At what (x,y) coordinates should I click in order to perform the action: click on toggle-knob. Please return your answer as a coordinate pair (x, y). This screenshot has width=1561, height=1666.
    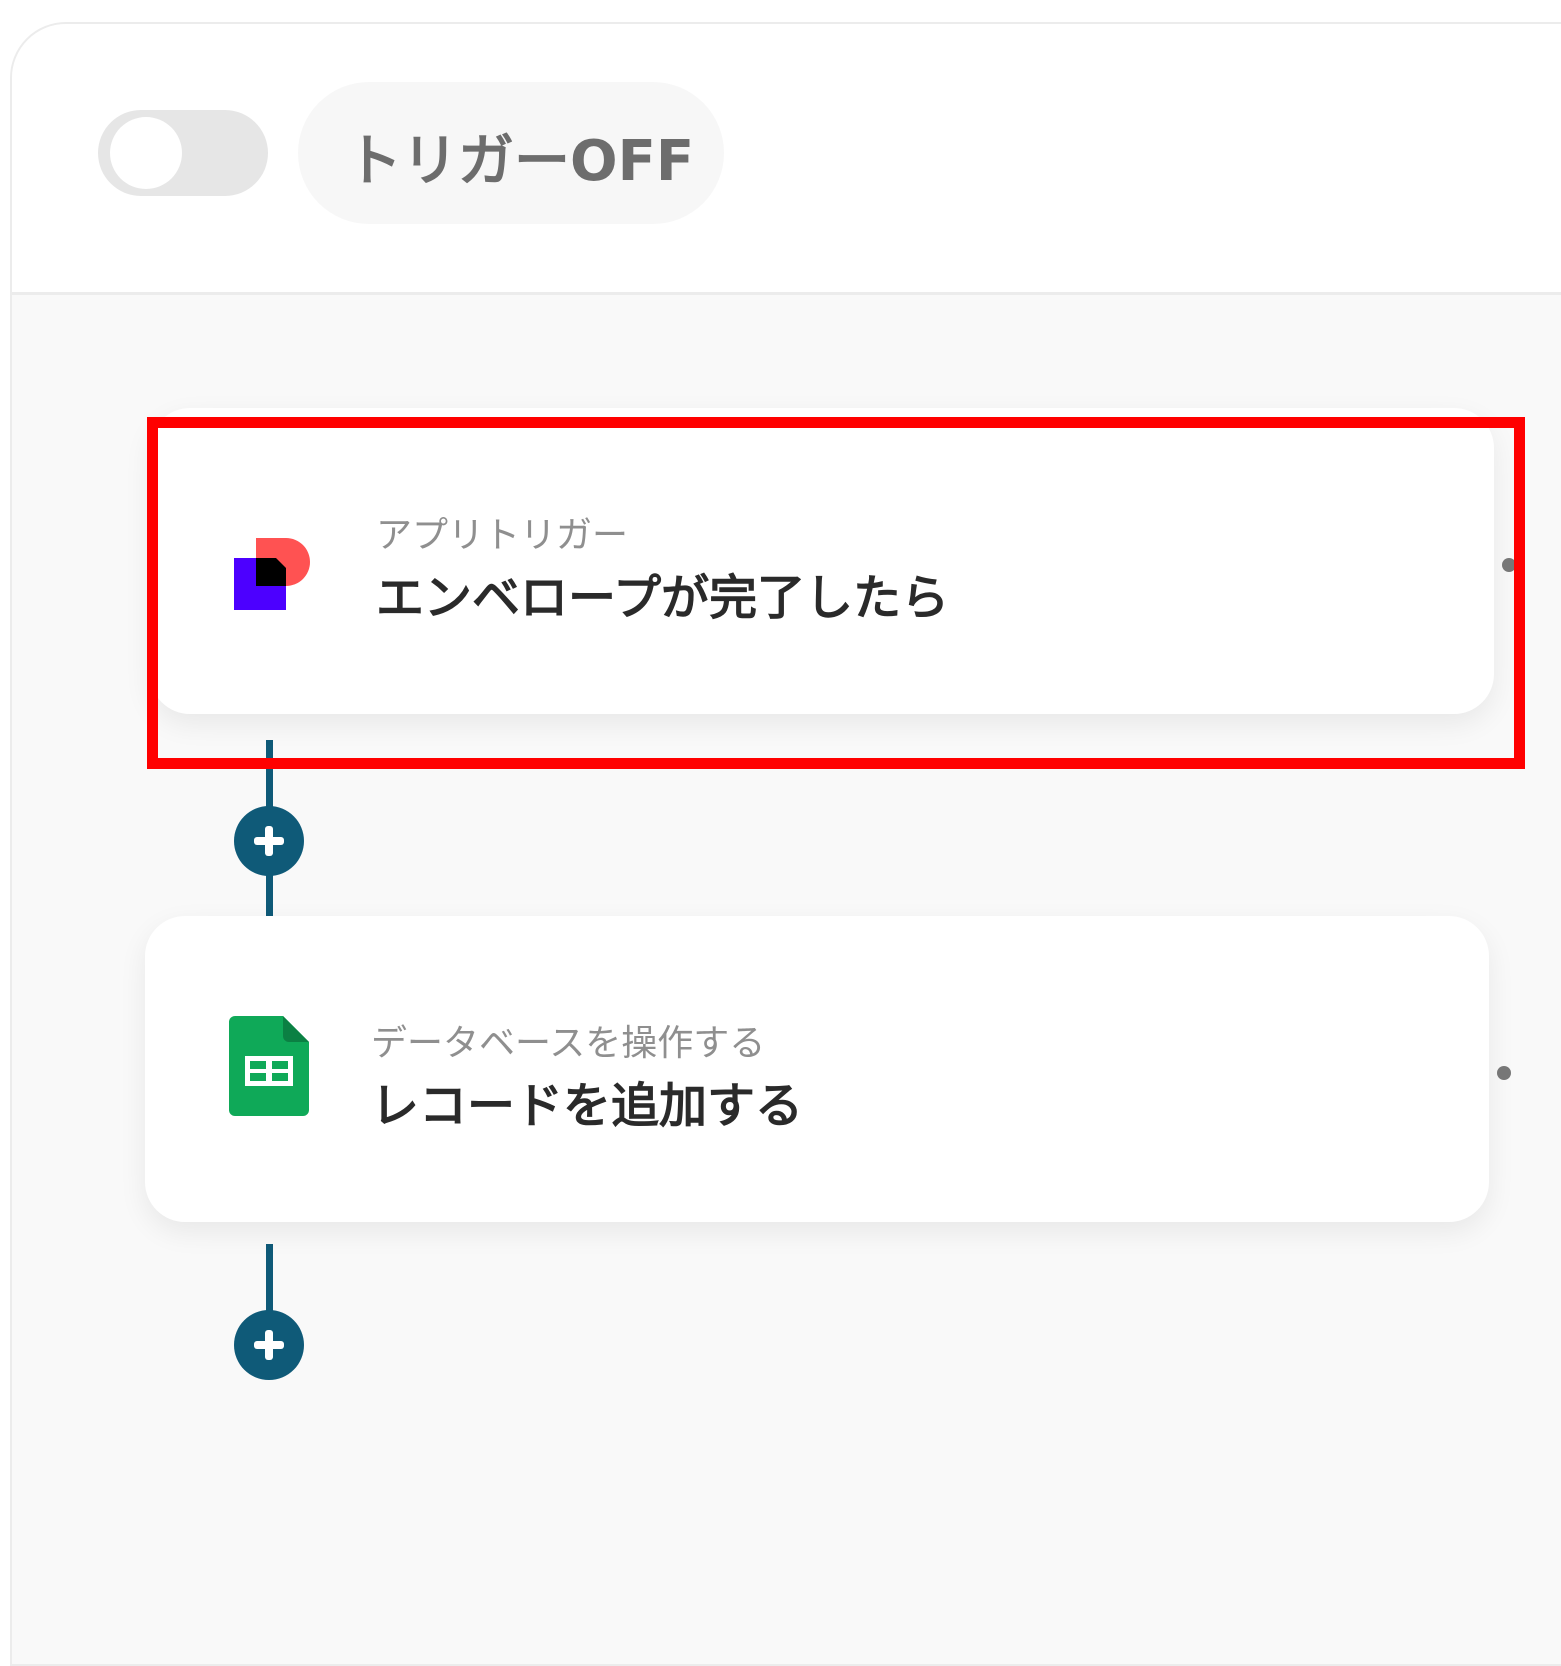
    Looking at the image, I should click on (146, 153).